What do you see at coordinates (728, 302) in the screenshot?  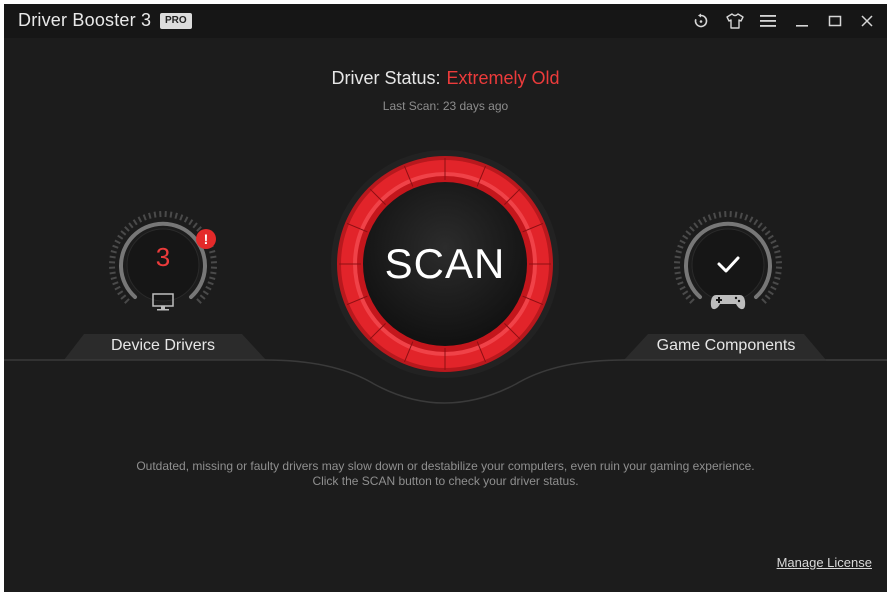 I see `gamepad-icon` at bounding box center [728, 302].